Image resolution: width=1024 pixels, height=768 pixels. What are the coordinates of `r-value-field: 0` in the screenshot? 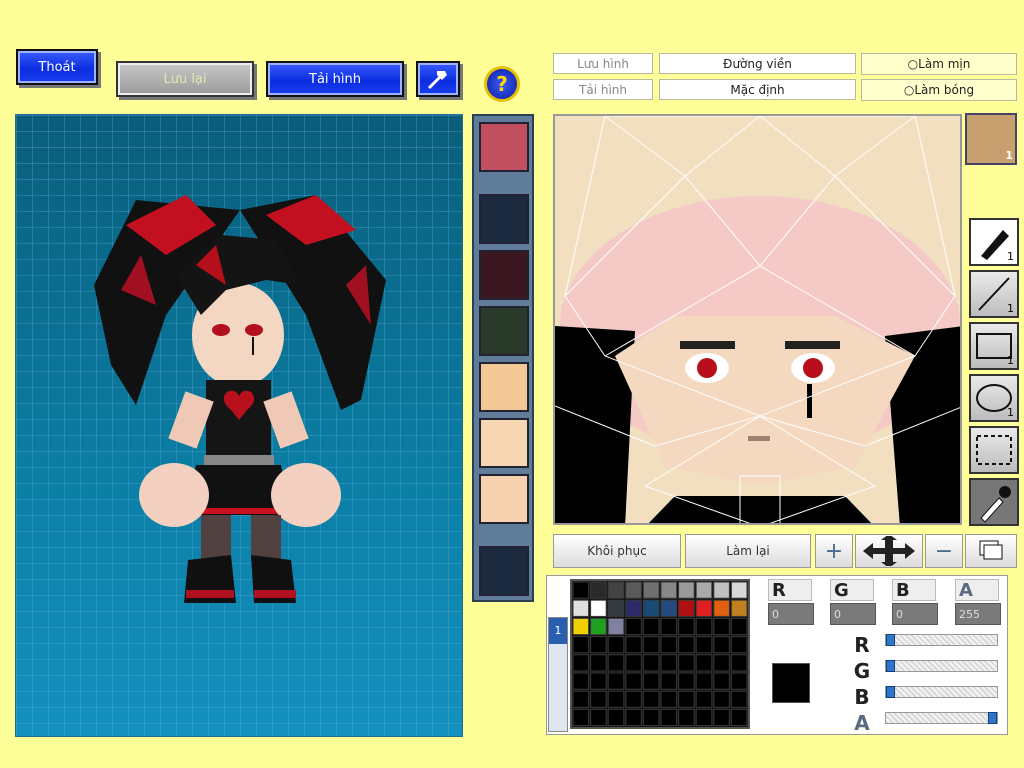 It's located at (791, 614).